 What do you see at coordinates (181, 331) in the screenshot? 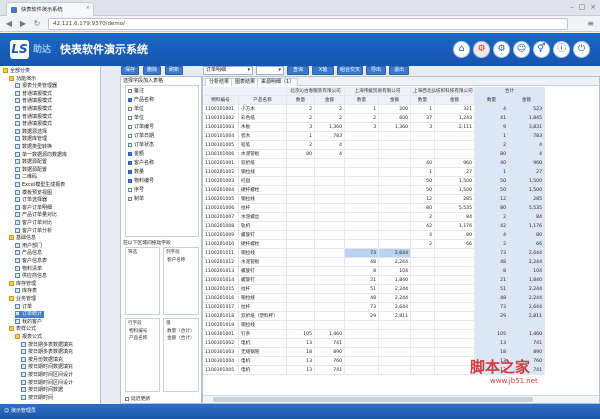
I see `value-zone-item: 数量（合计）` at bounding box center [181, 331].